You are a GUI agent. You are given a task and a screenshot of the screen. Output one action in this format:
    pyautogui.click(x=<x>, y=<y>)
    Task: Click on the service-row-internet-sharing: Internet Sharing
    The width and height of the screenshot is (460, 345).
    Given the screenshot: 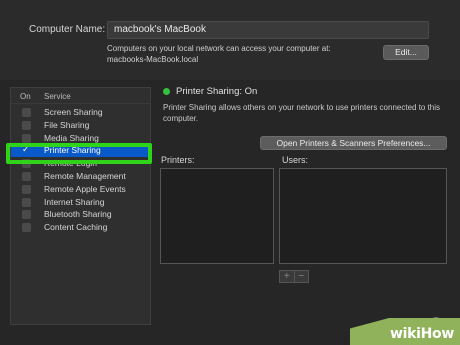 What is the action you would take?
    pyautogui.click(x=80, y=202)
    